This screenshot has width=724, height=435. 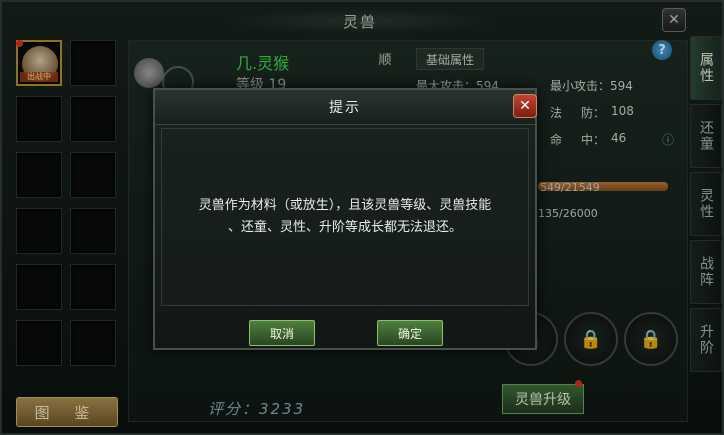 I want to click on dialog-header: 提示 ✕, so click(x=346, y=107).